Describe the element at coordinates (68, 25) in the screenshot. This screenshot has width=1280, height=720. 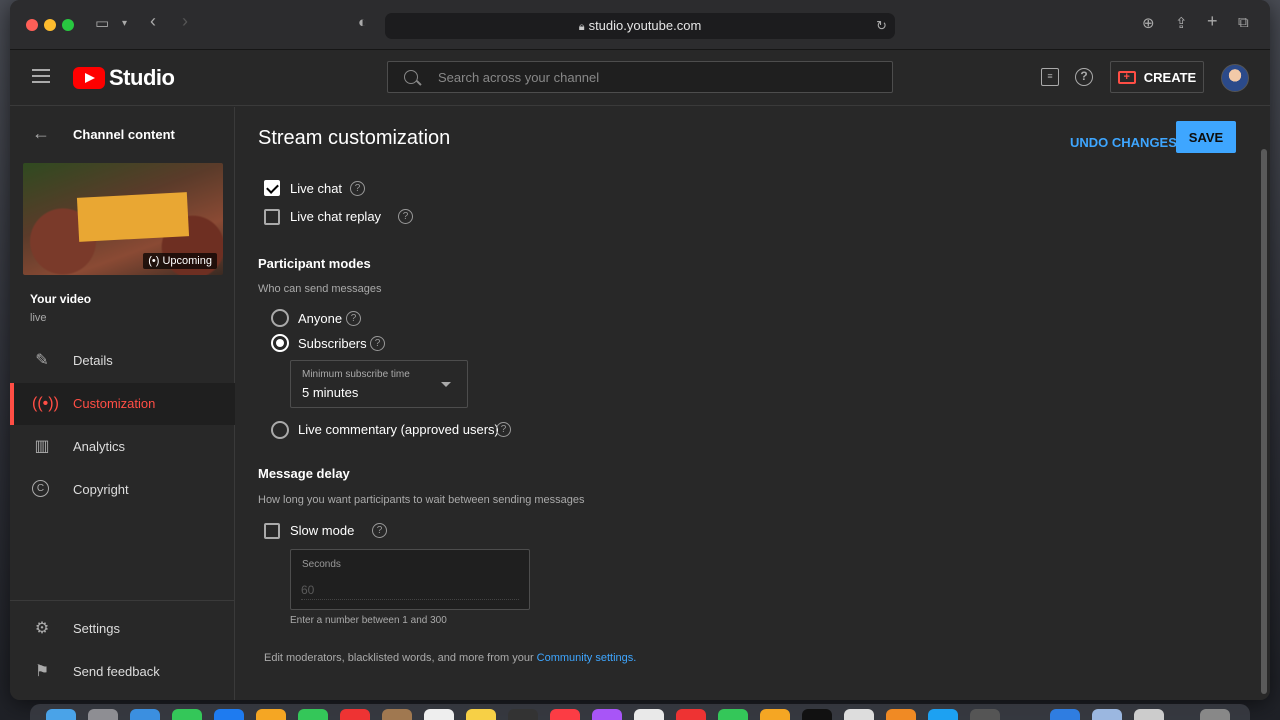
I see `zoom-window-button` at that location.